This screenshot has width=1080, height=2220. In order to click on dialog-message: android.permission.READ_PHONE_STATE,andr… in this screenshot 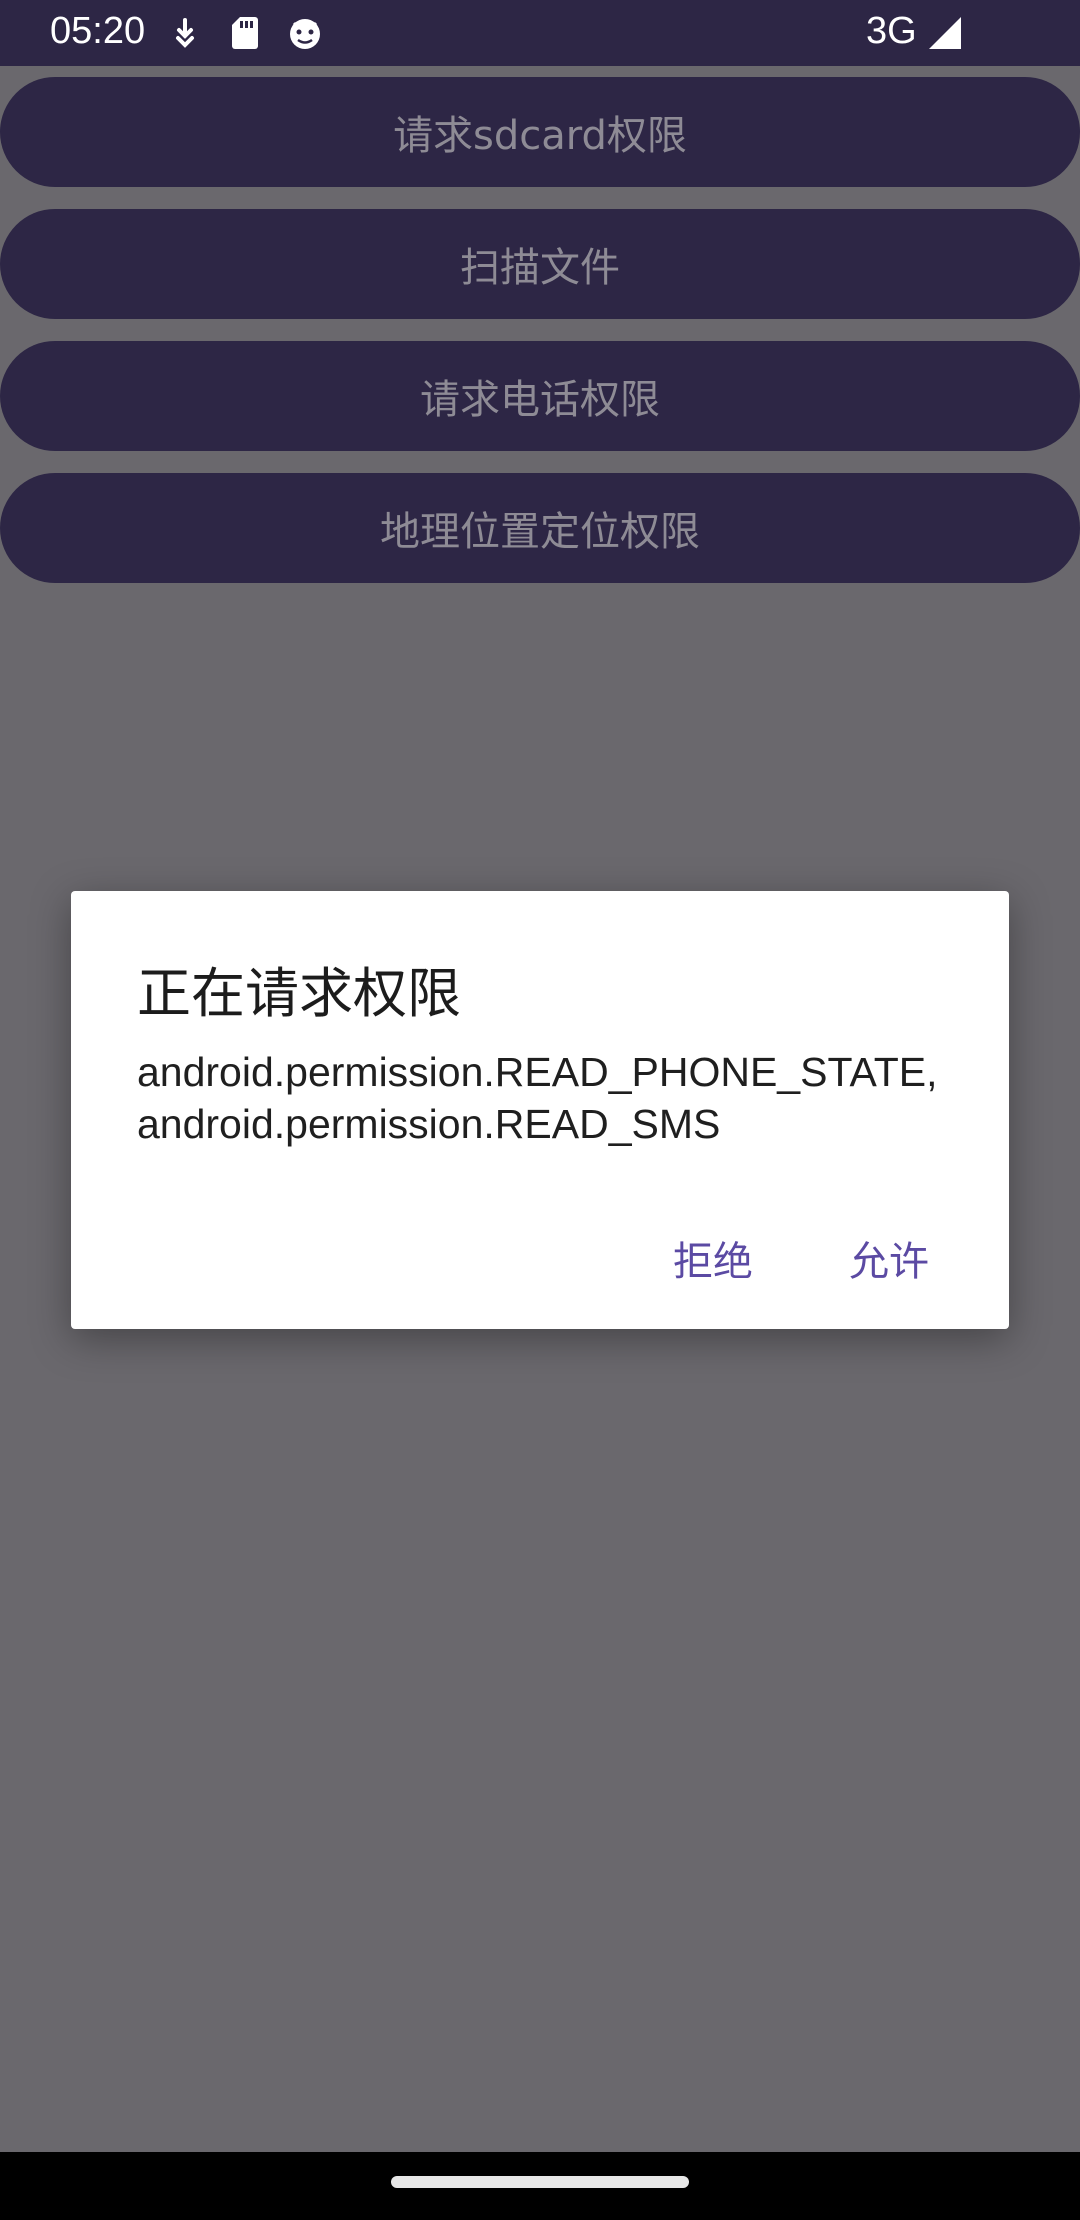, I will do `click(537, 1098)`.